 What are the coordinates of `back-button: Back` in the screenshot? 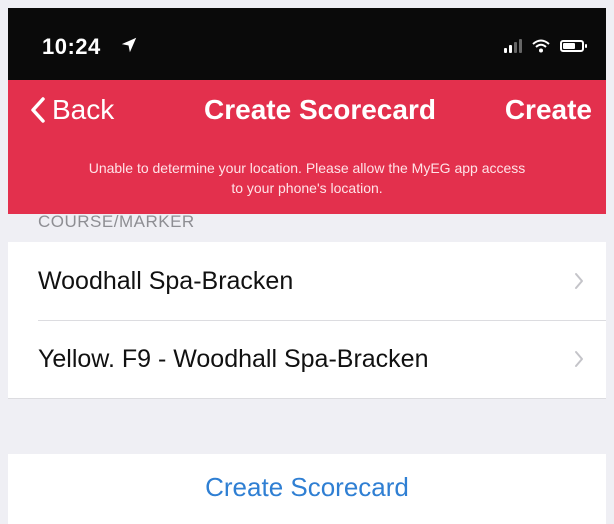 It's located at (72, 110).